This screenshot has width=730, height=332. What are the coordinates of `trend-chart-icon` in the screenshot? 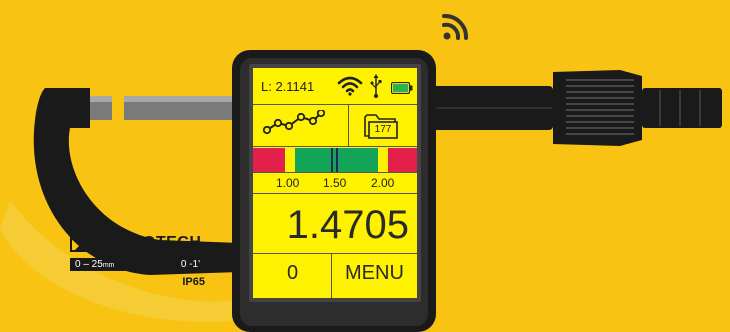 It's located at (294, 123).